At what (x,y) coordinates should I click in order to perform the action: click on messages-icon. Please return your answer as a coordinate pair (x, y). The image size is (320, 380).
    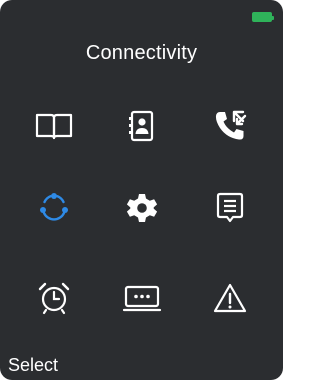
    Looking at the image, I should click on (230, 207).